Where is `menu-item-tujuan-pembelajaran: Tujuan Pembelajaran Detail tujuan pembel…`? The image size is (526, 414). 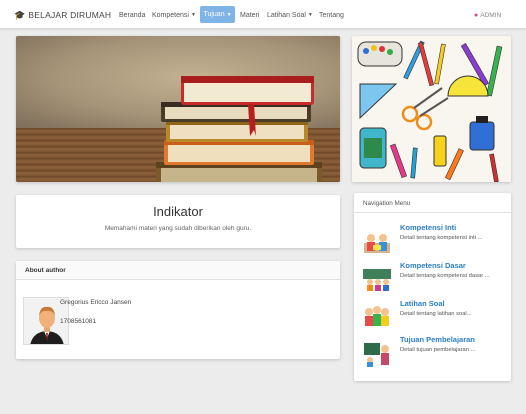
menu-item-tujuan-pembelajaran: Tujuan Pembelajaran Detail tujuan pembel… is located at coordinates (432, 353).